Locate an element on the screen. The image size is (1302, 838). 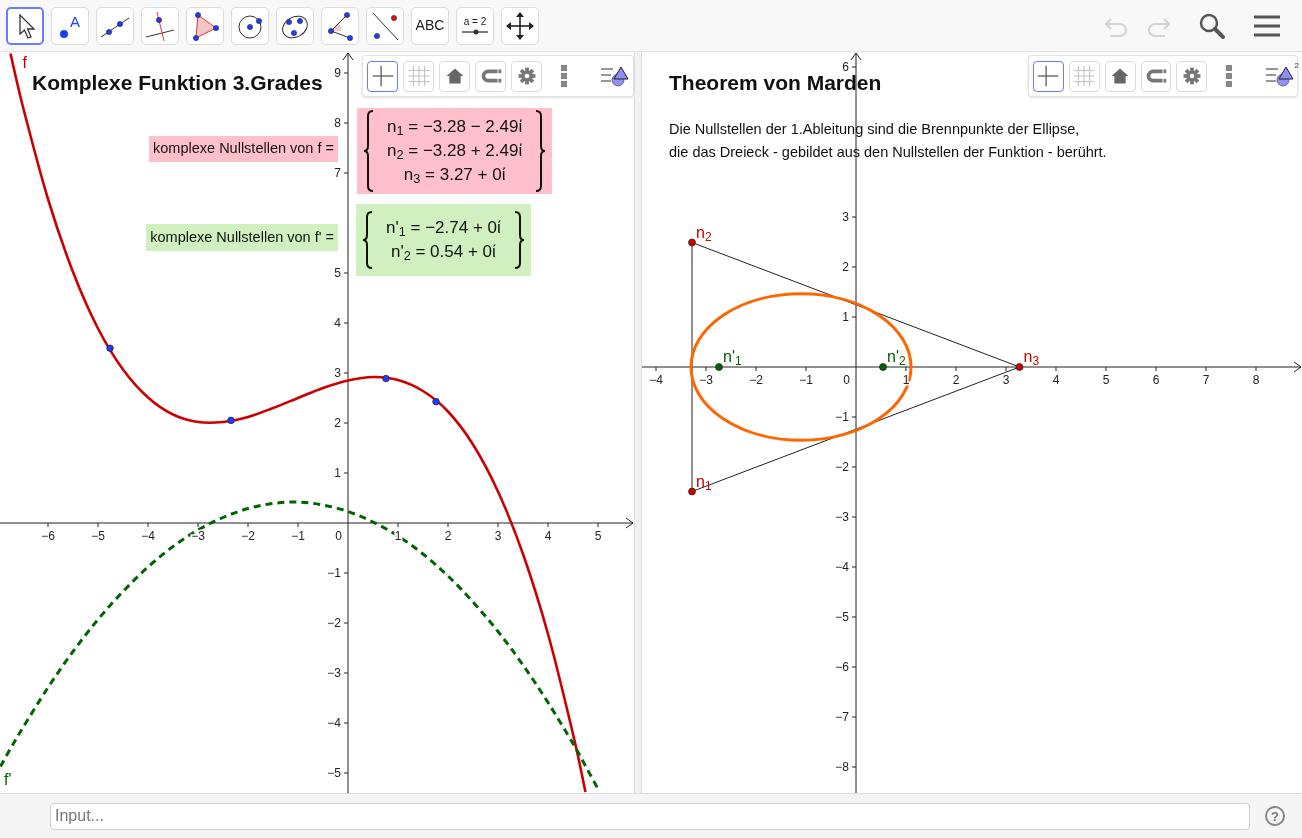
axis-tick-label: 9 is located at coordinates (337, 73).